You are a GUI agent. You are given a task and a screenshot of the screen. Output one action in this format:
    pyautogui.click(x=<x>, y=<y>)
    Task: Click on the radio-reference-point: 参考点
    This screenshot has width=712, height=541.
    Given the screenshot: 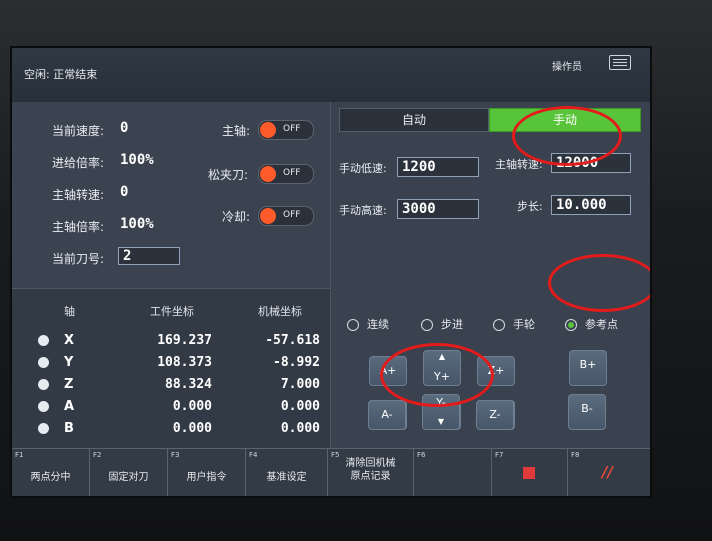 What is the action you would take?
    pyautogui.click(x=591, y=324)
    